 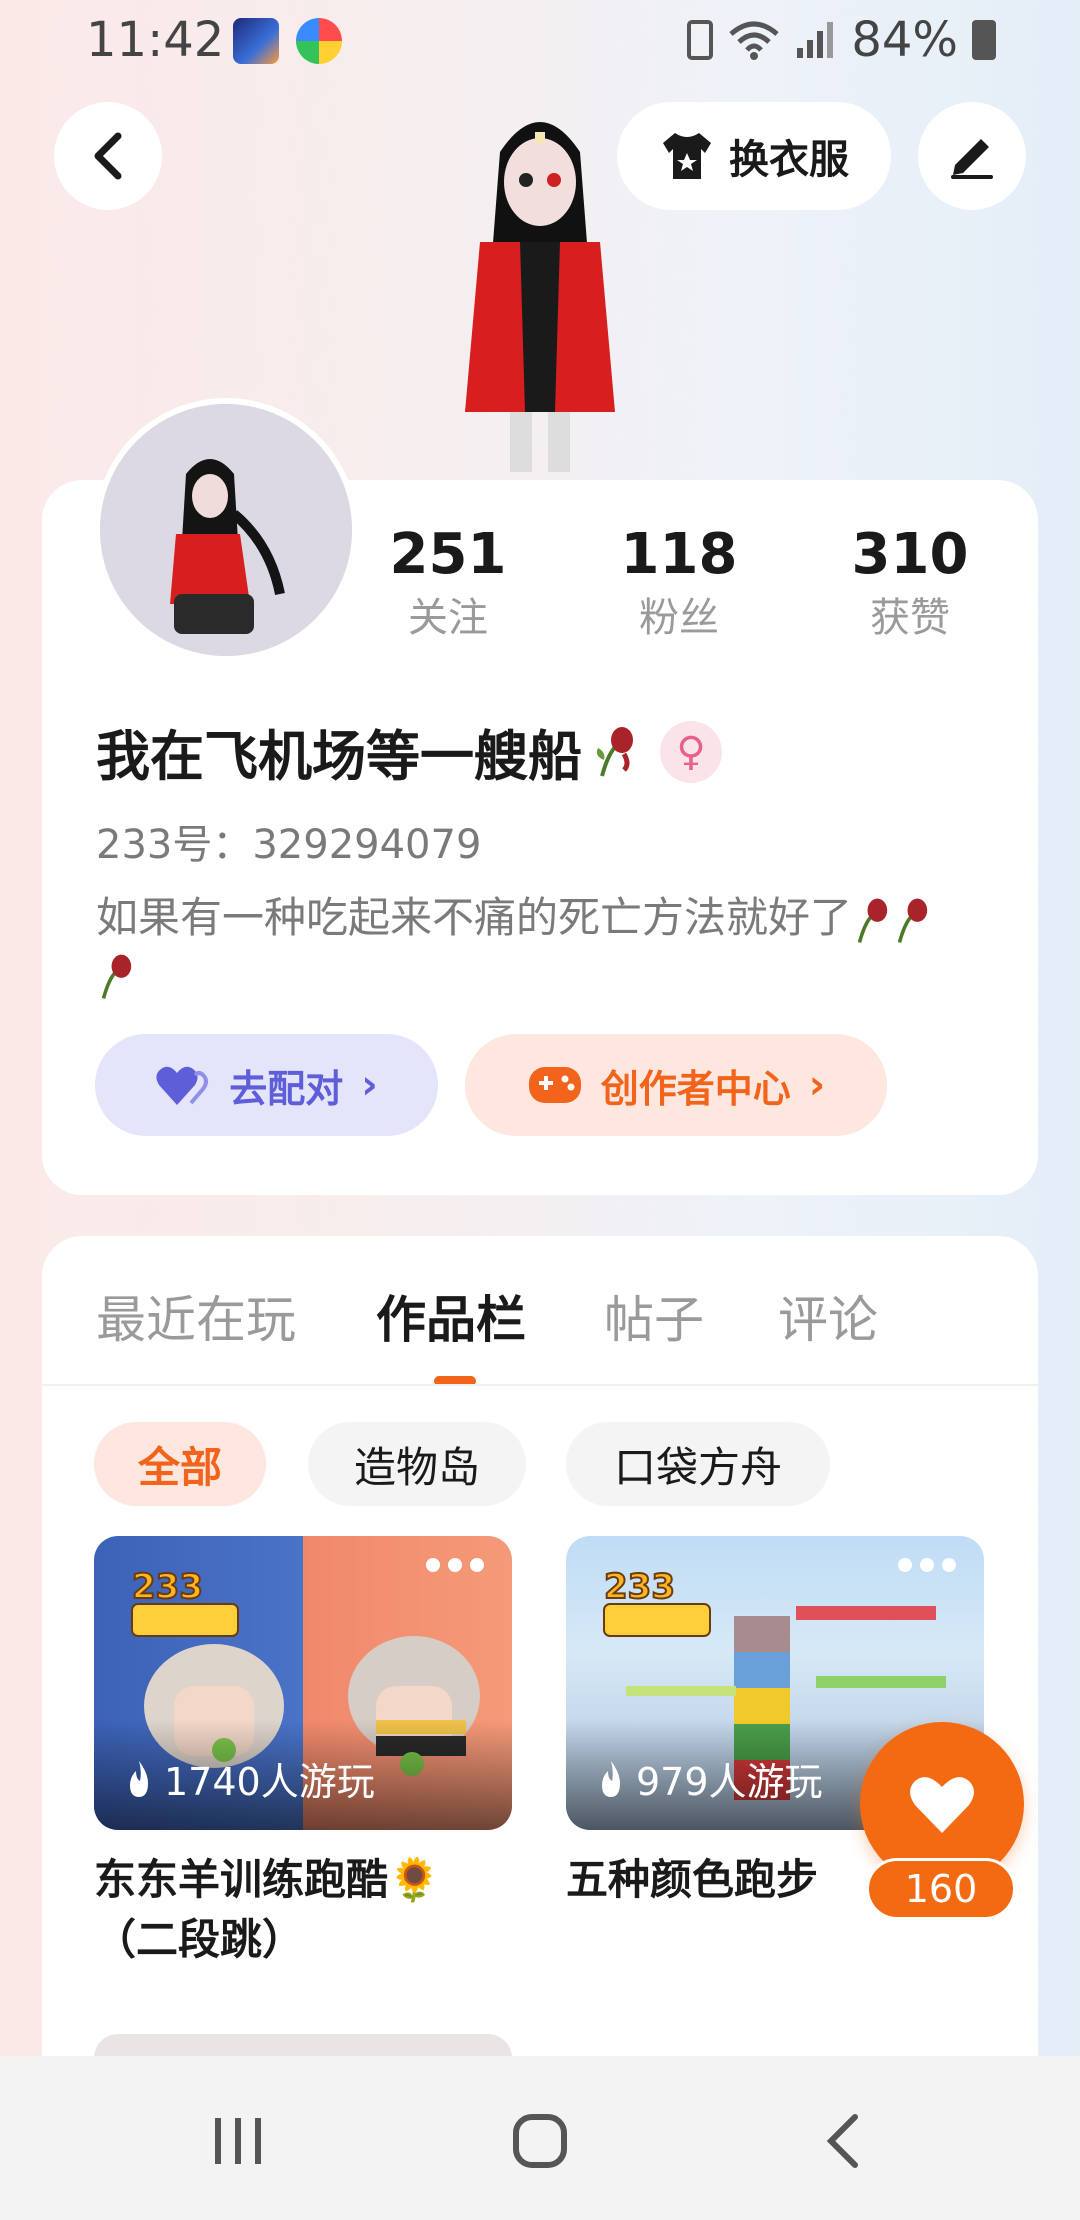 What do you see at coordinates (256, 41) in the screenshot?
I see `notification-app-icon` at bounding box center [256, 41].